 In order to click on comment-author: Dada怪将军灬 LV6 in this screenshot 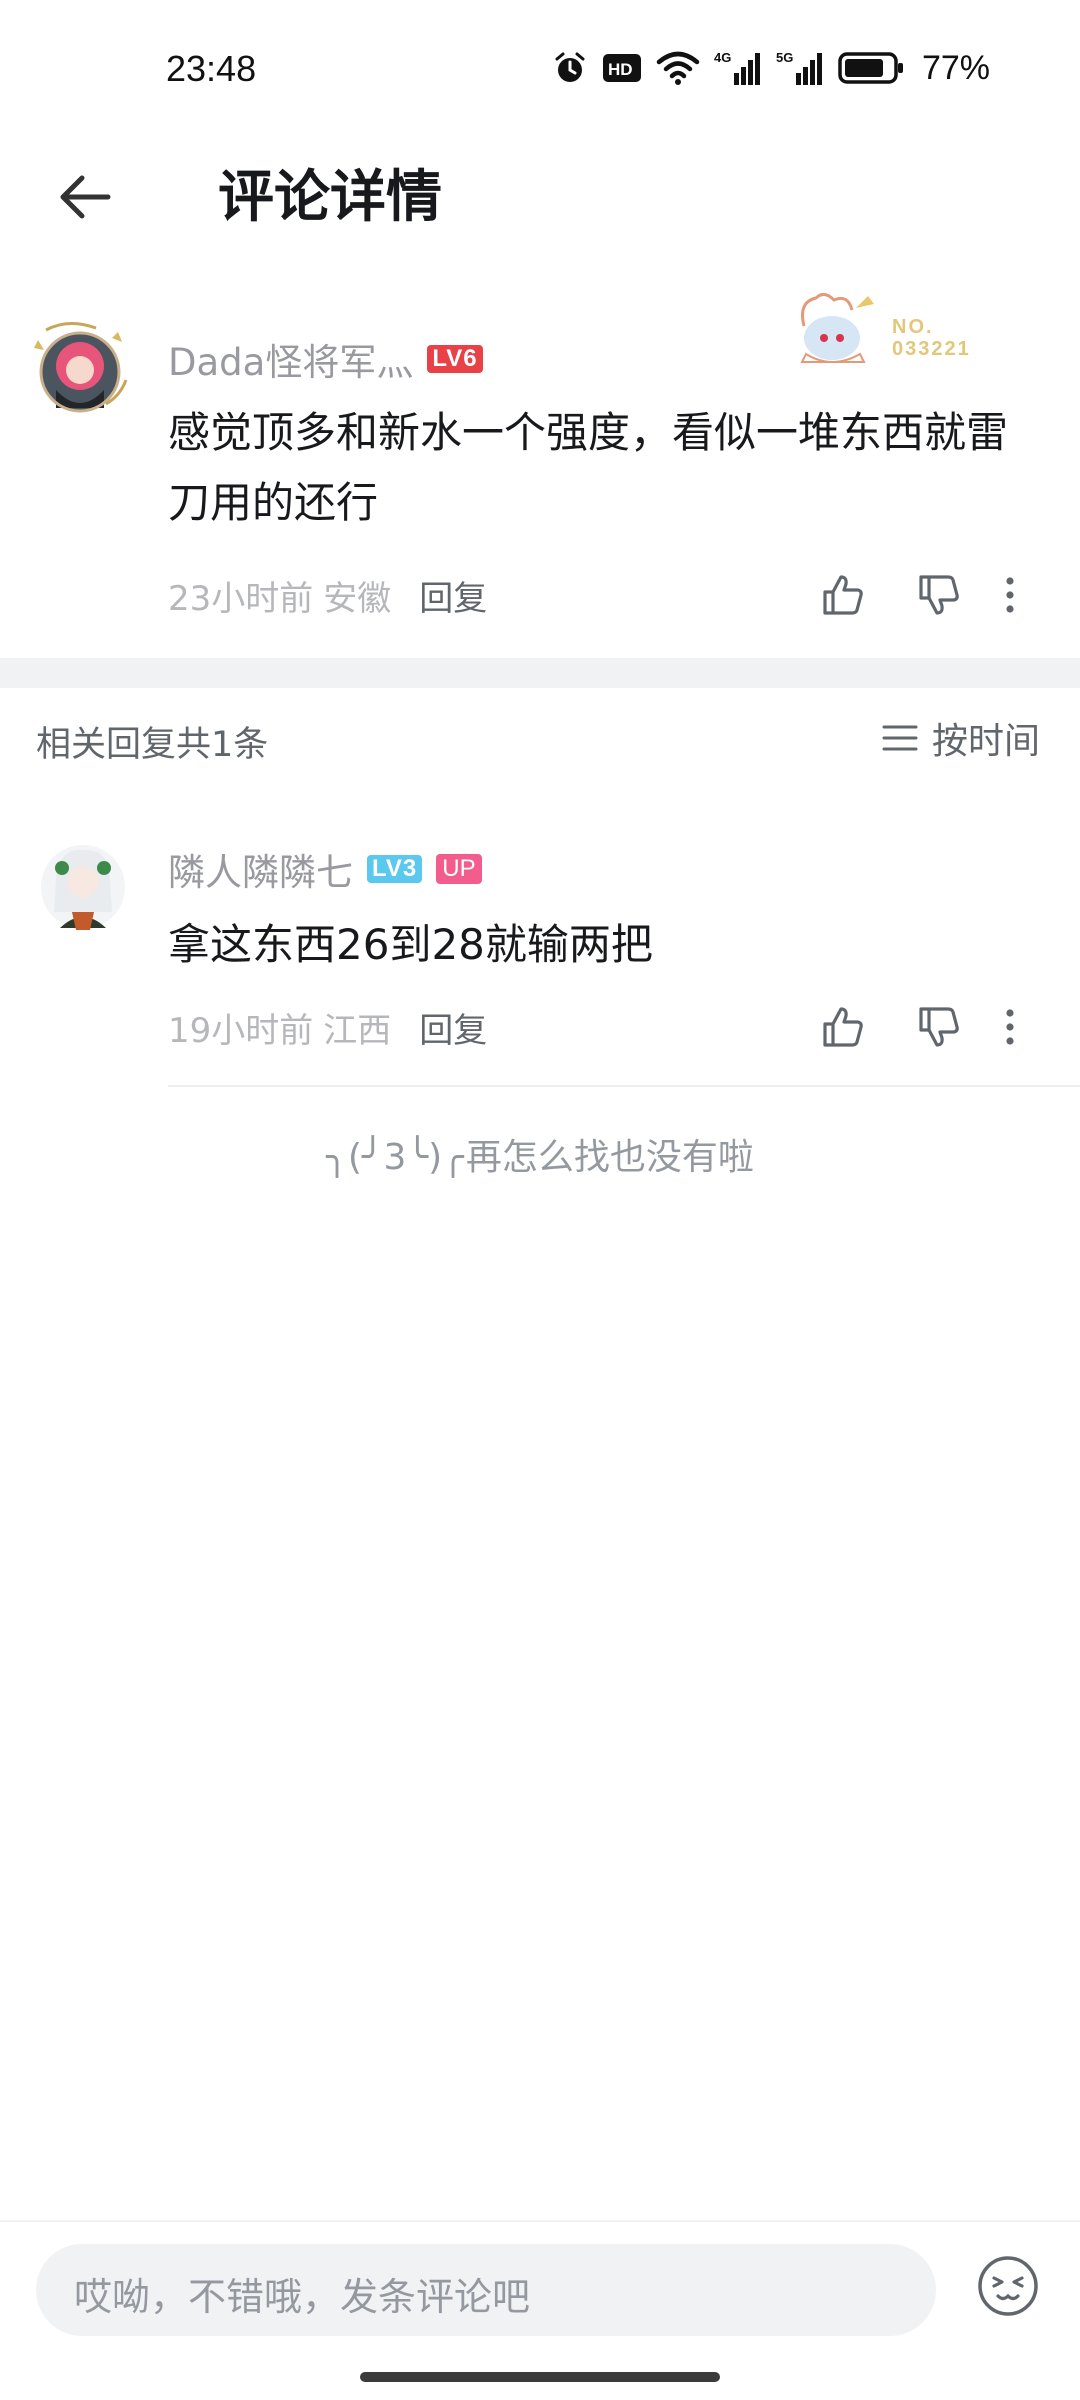, I will do `click(325, 359)`.